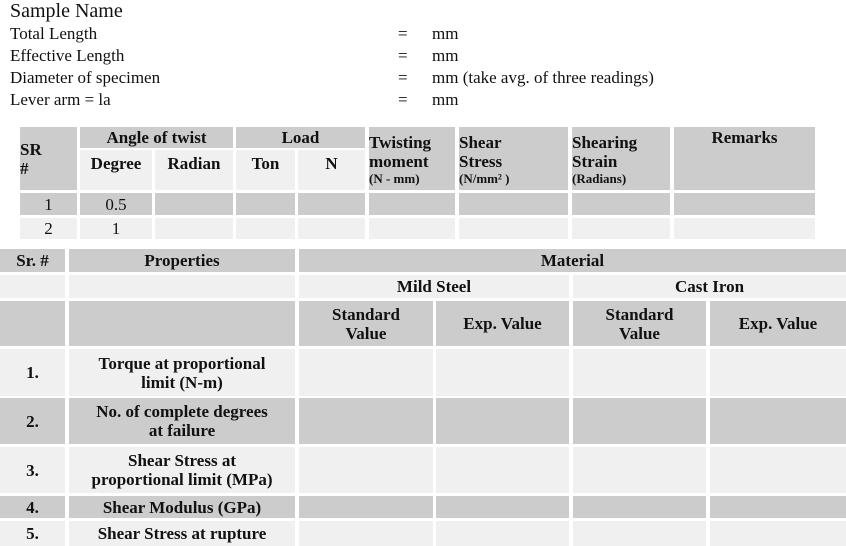  I want to click on property-row1-sr: 1., so click(32, 372).